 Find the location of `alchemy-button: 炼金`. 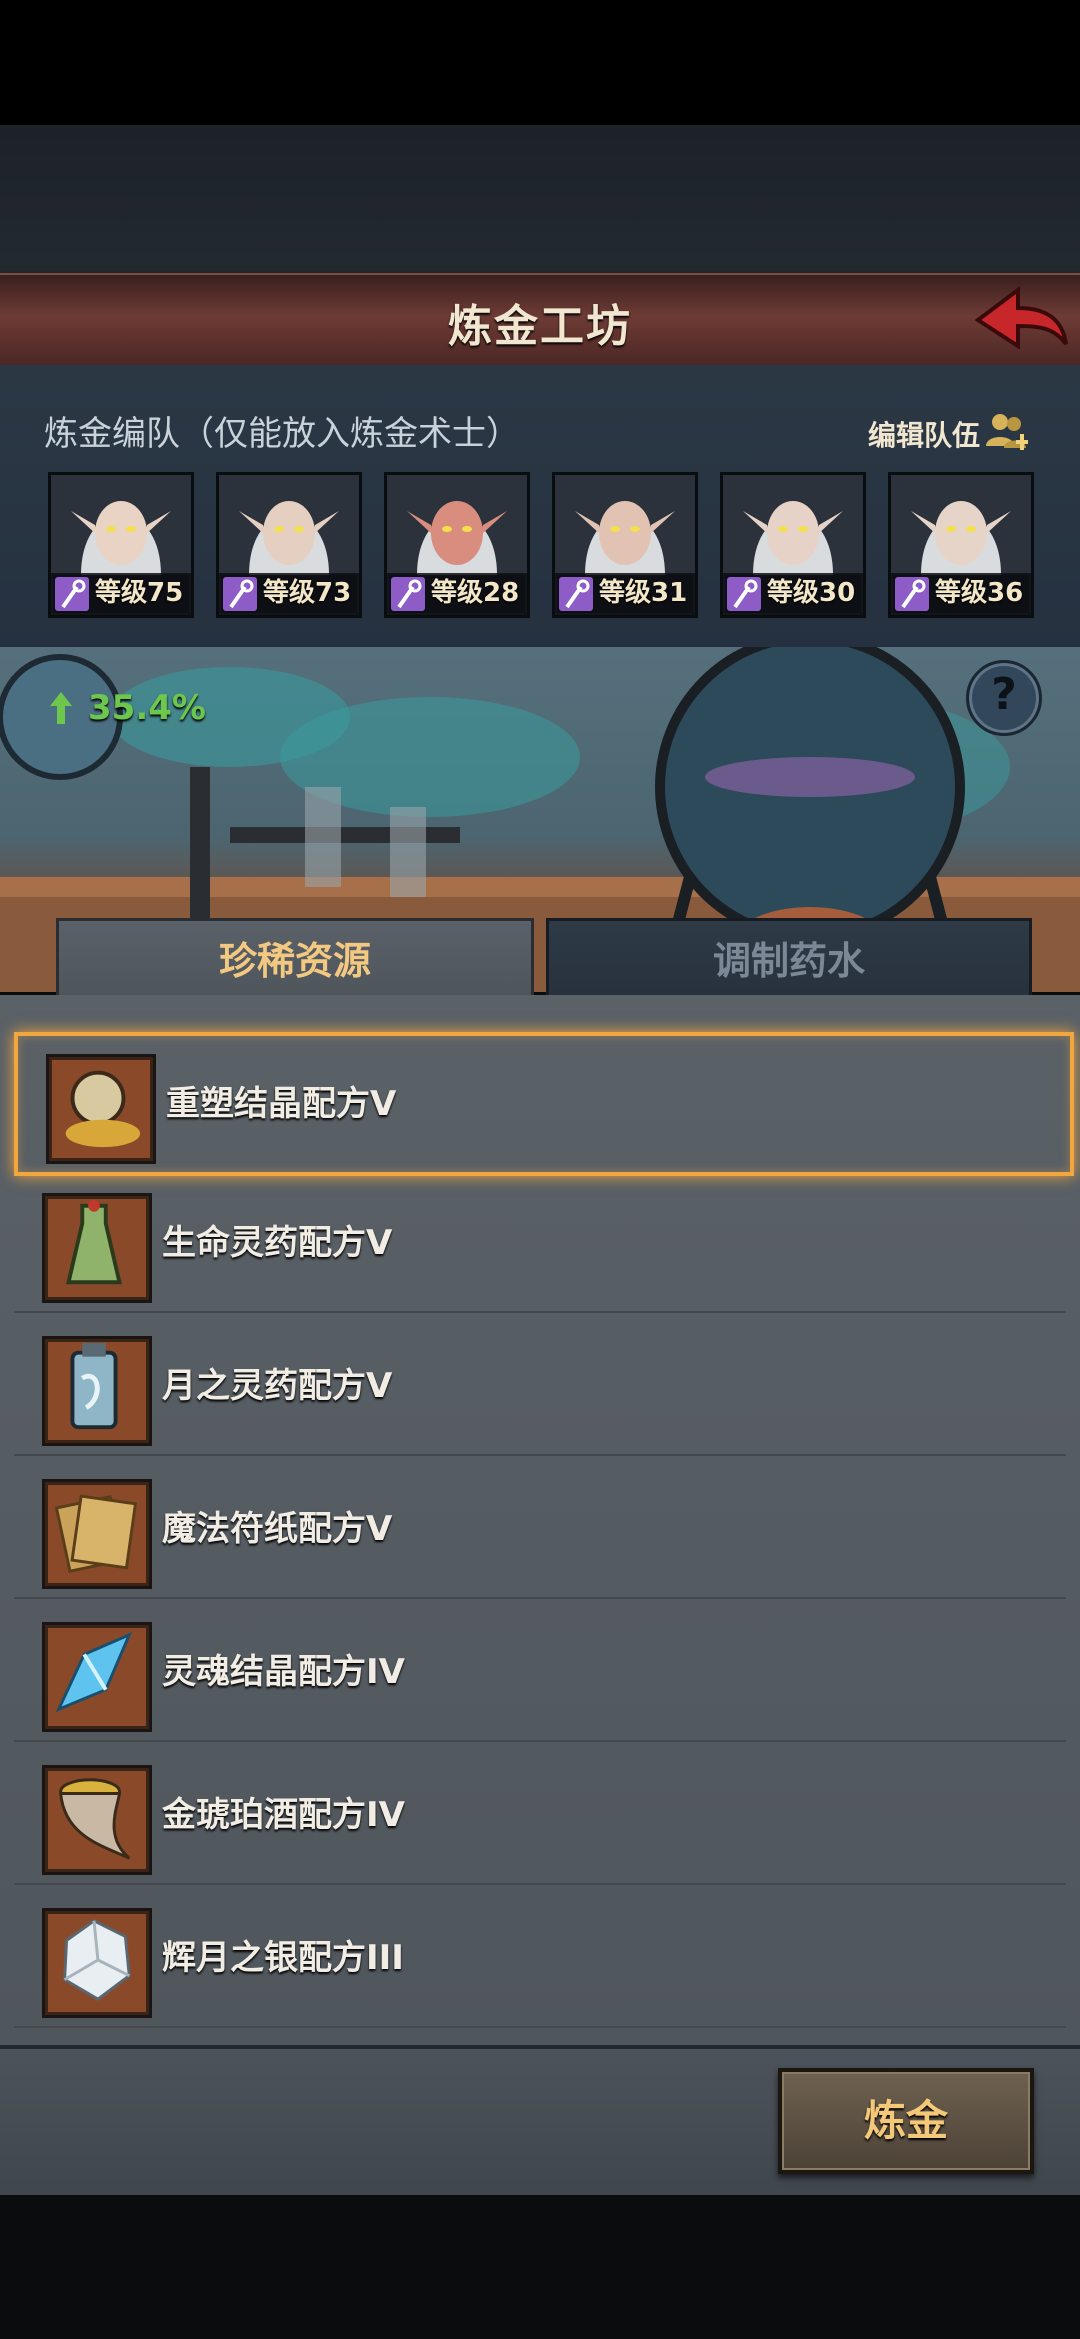

alchemy-button: 炼金 is located at coordinates (906, 2121).